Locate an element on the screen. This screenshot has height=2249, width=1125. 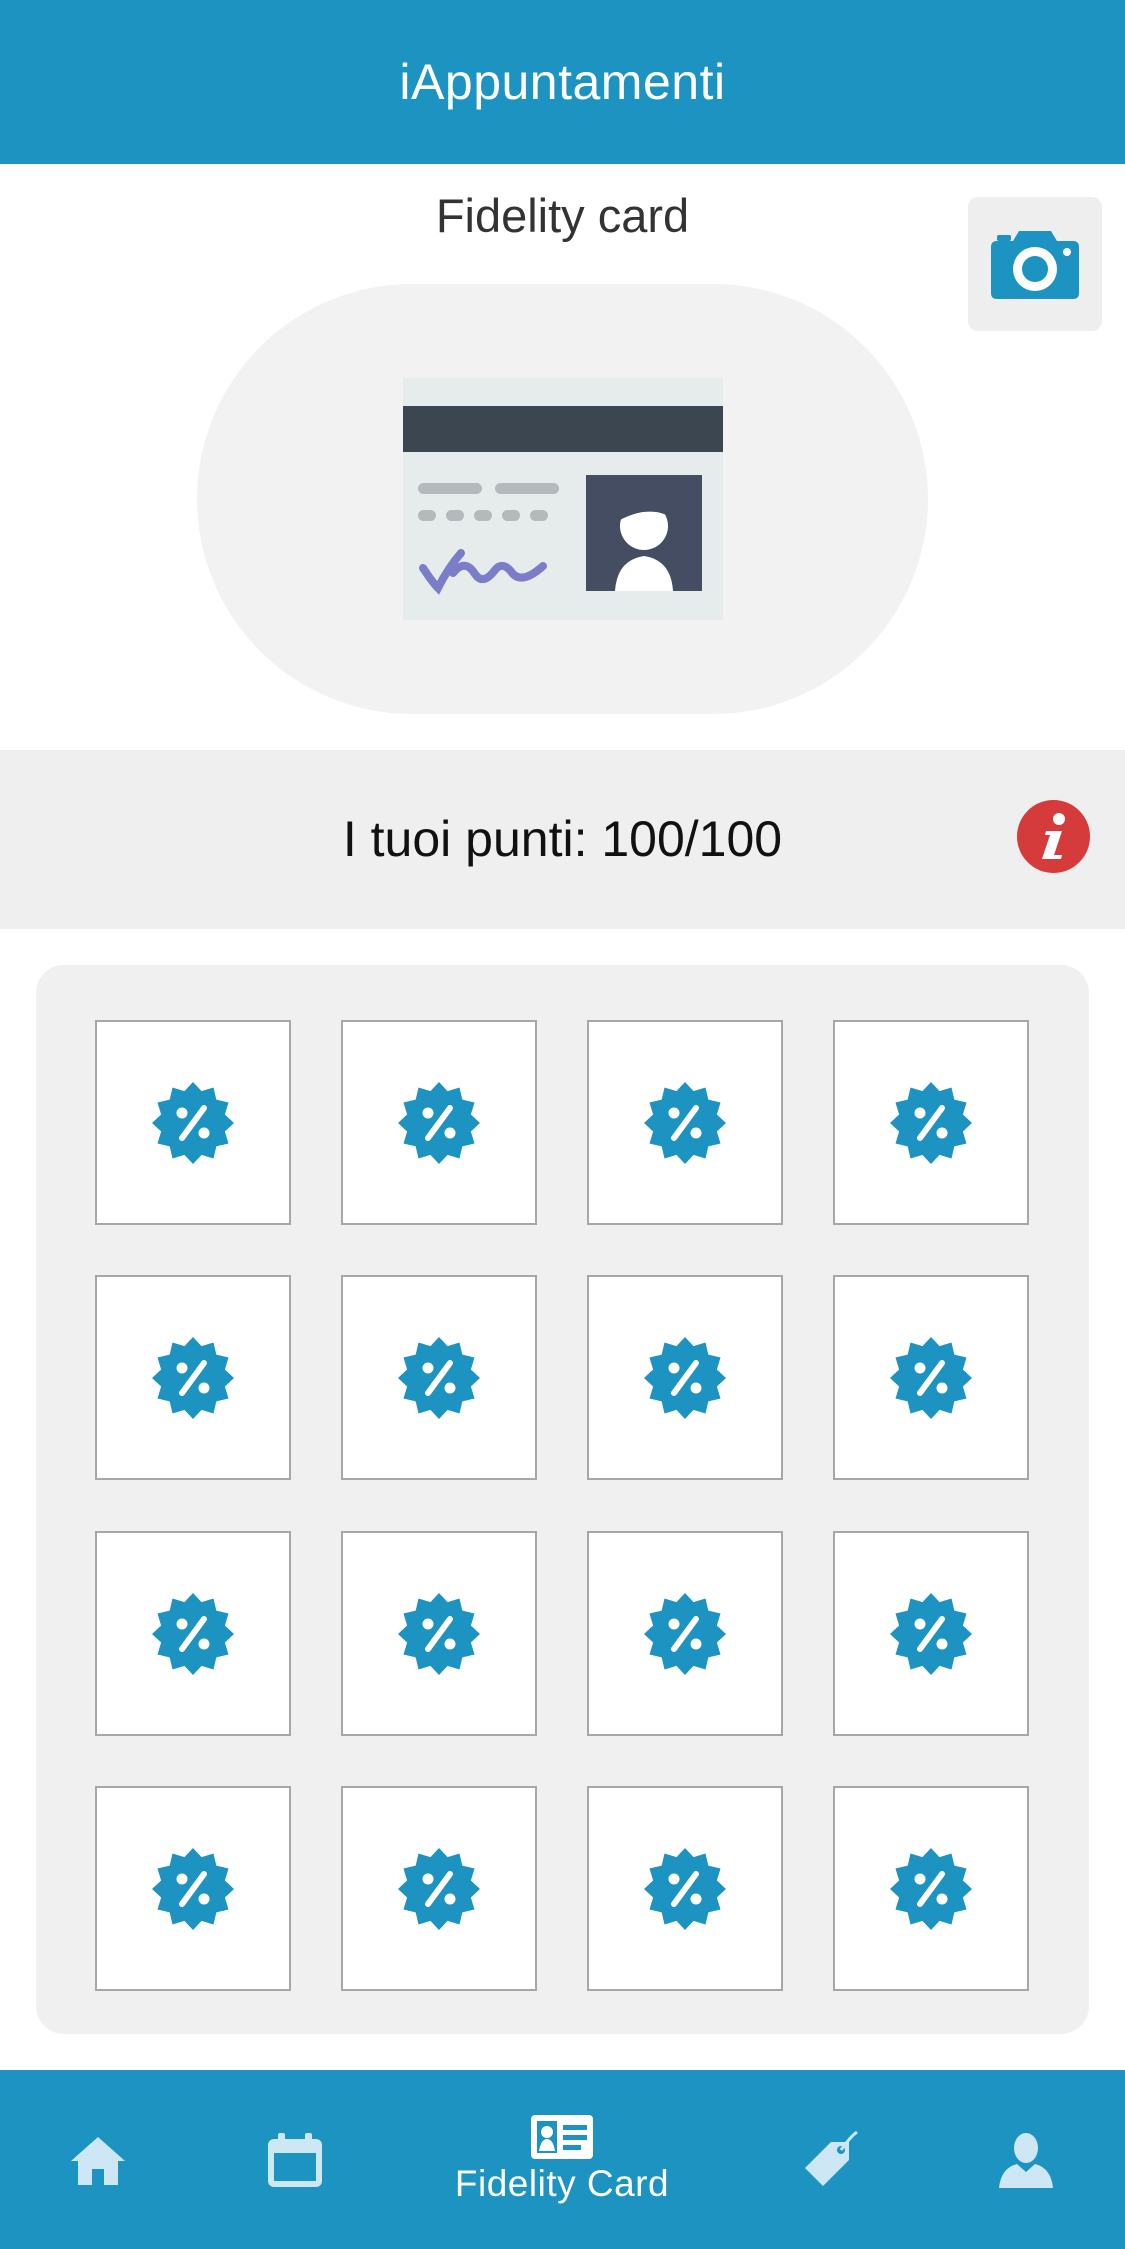
id-card-icon is located at coordinates (562, 2136).